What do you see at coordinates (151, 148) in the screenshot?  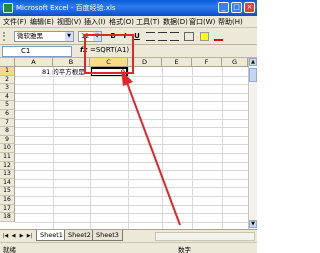 I see `annotation-arrow` at bounding box center [151, 148].